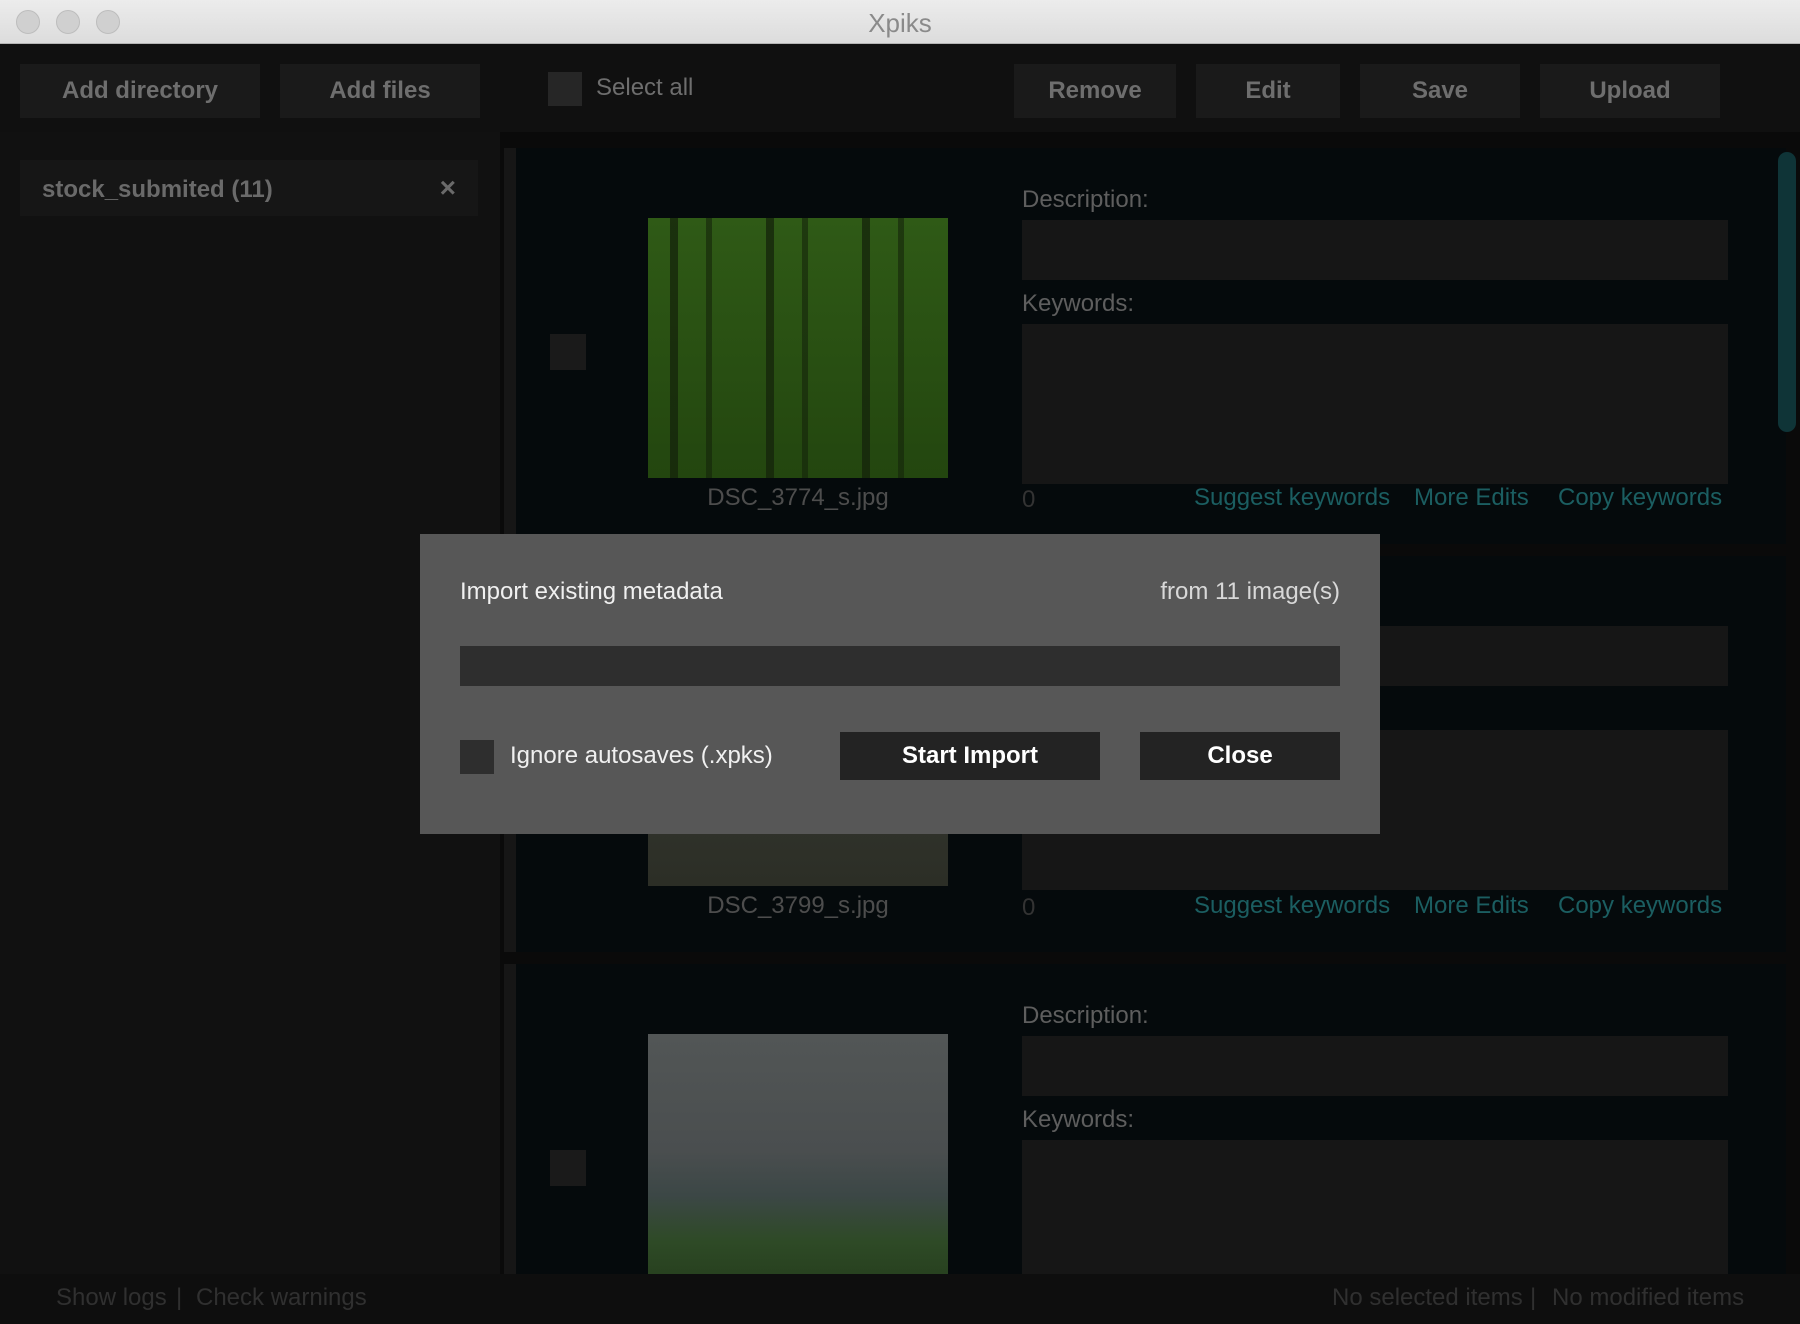  Describe the element at coordinates (645, 87) in the screenshot. I see `select-all-label: Select all` at that location.